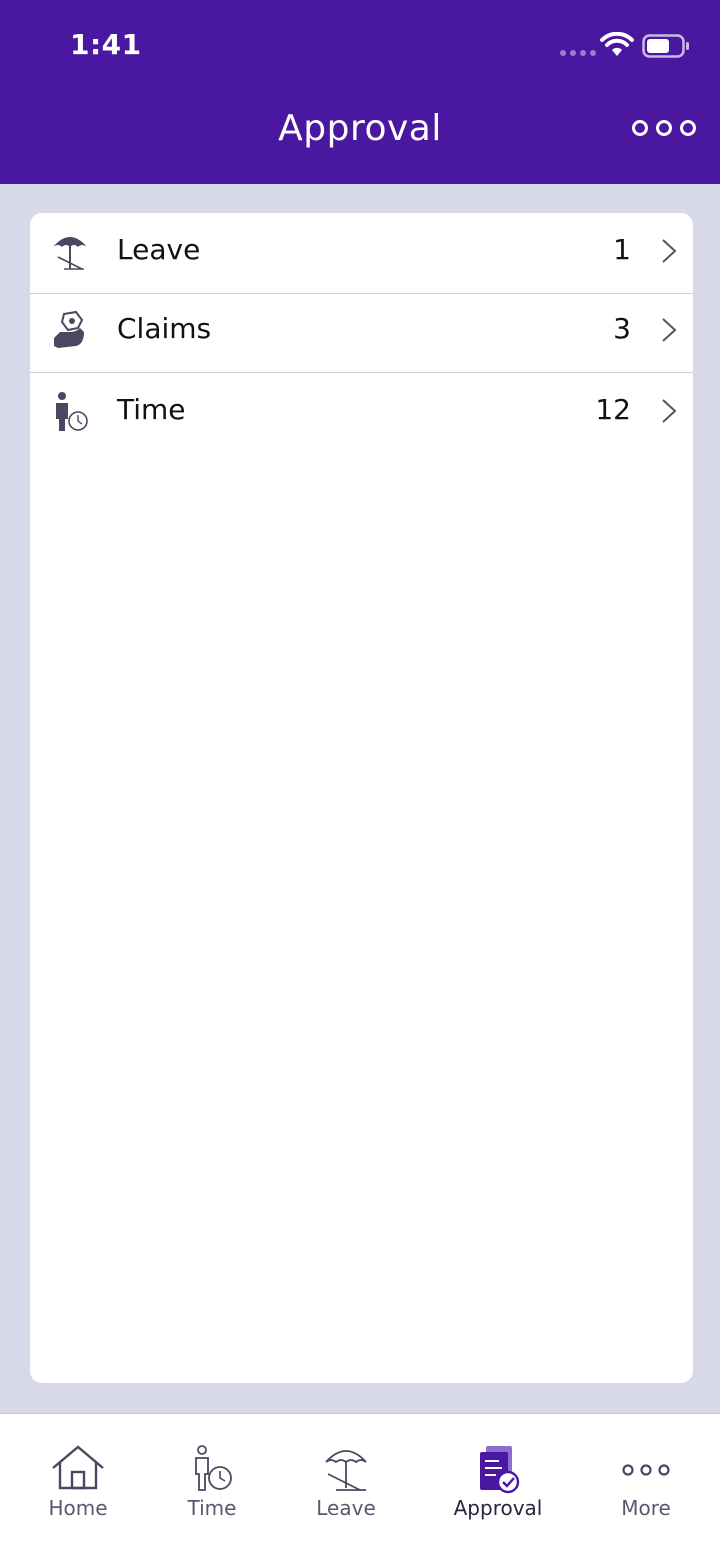  Describe the element at coordinates (212, 1508) in the screenshot. I see `tab-label: Time` at that location.